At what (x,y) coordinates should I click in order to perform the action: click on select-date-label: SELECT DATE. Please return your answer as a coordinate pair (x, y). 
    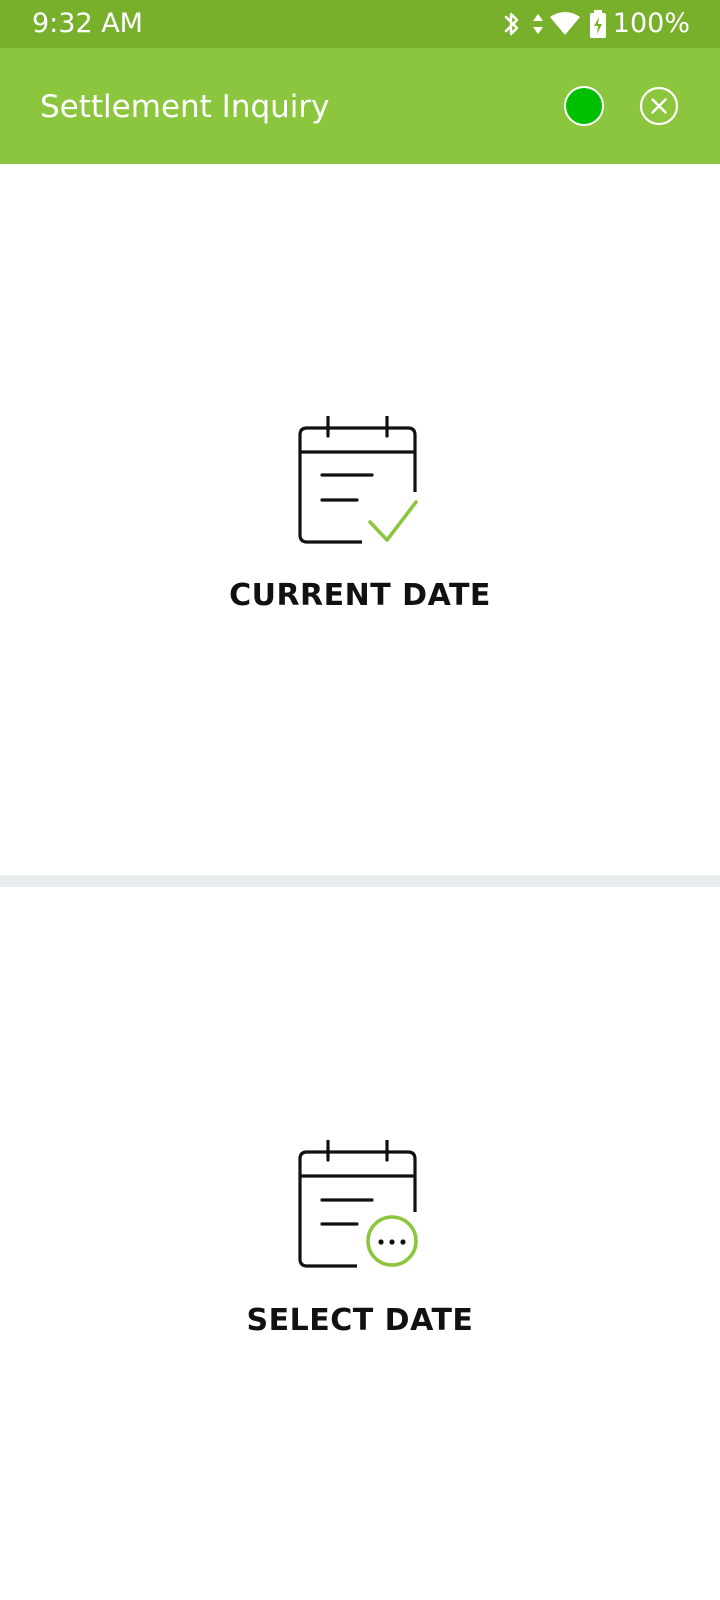
    Looking at the image, I should click on (360, 1320).